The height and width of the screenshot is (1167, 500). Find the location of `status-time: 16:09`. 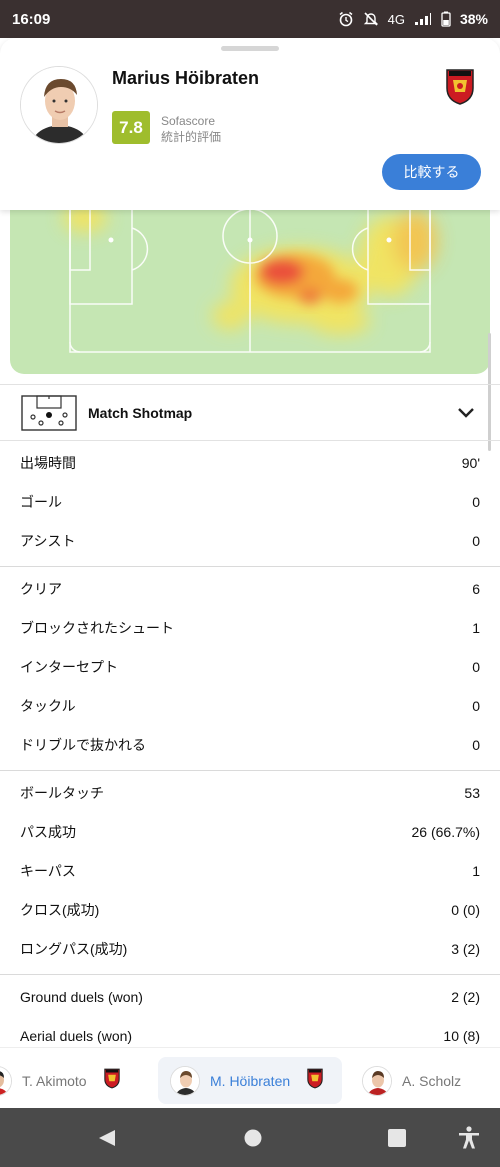

status-time: 16:09 is located at coordinates (31, 19).